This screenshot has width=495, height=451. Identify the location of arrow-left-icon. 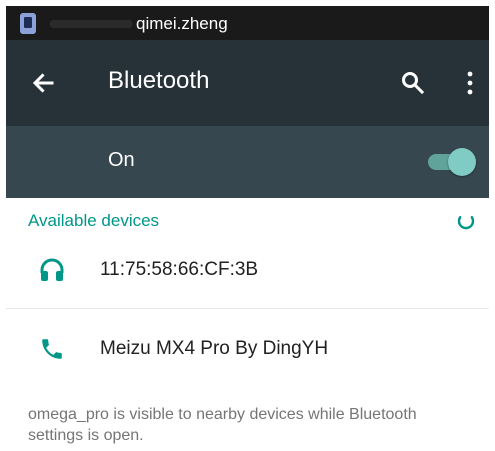
(43, 83).